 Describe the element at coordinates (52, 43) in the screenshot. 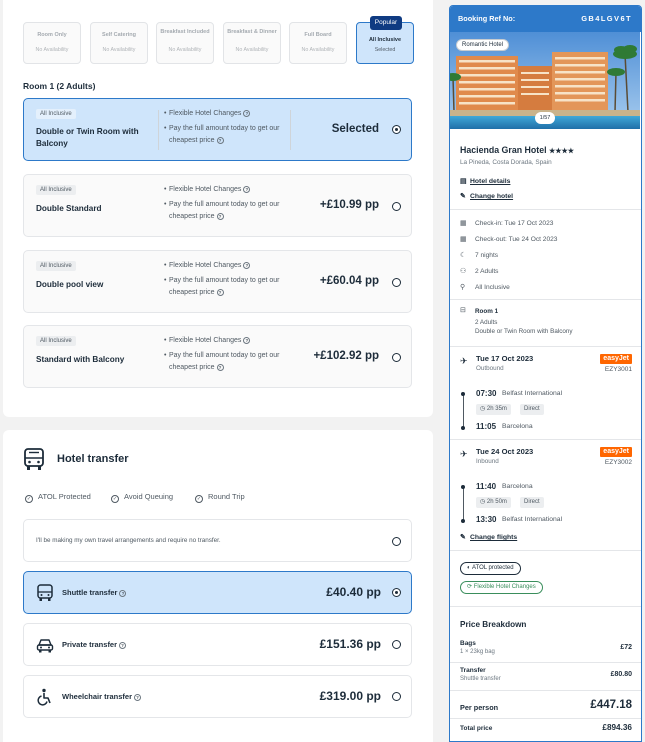

I see `board-room-only: Room Only No Availability` at that location.